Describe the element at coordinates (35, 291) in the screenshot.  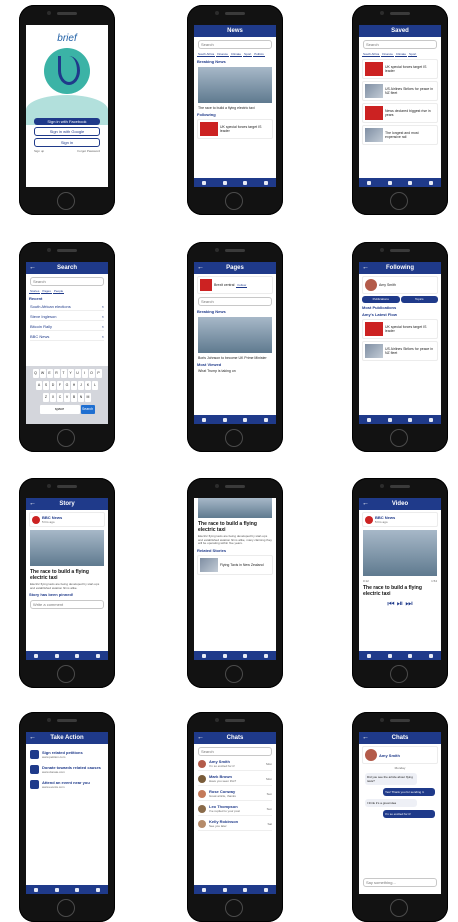
I see `tab-stories: Stories` at that location.